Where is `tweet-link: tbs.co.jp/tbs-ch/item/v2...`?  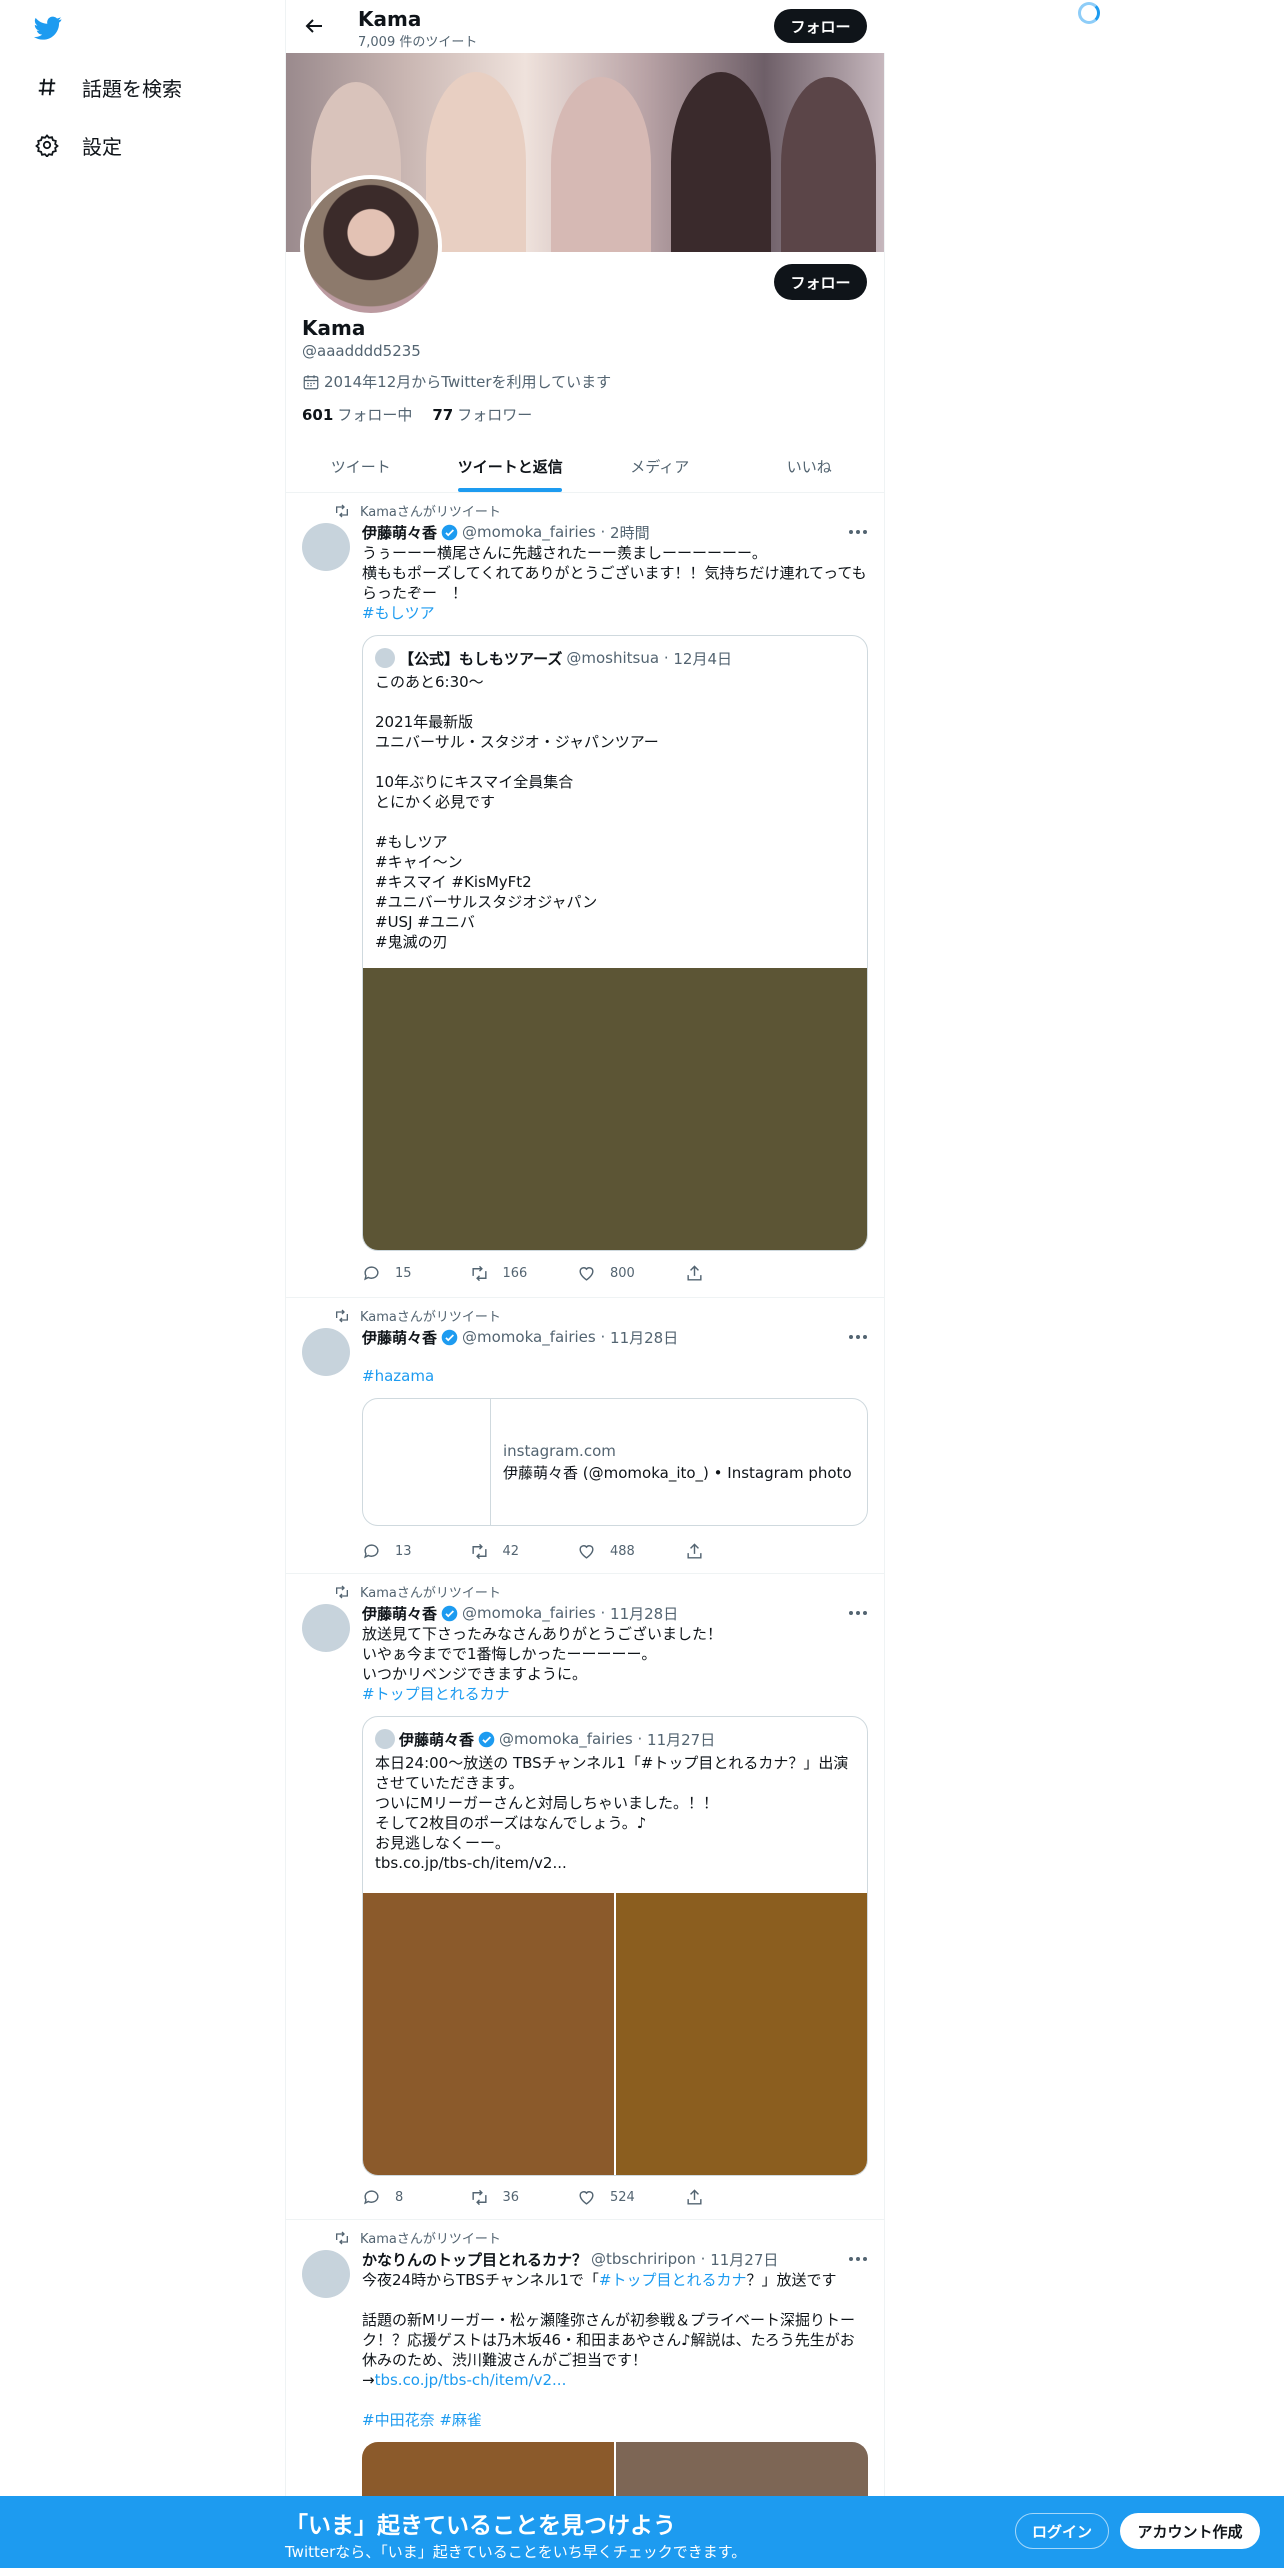
tweet-link: tbs.co.jp/tbs-ch/item/v2... is located at coordinates (471, 2380).